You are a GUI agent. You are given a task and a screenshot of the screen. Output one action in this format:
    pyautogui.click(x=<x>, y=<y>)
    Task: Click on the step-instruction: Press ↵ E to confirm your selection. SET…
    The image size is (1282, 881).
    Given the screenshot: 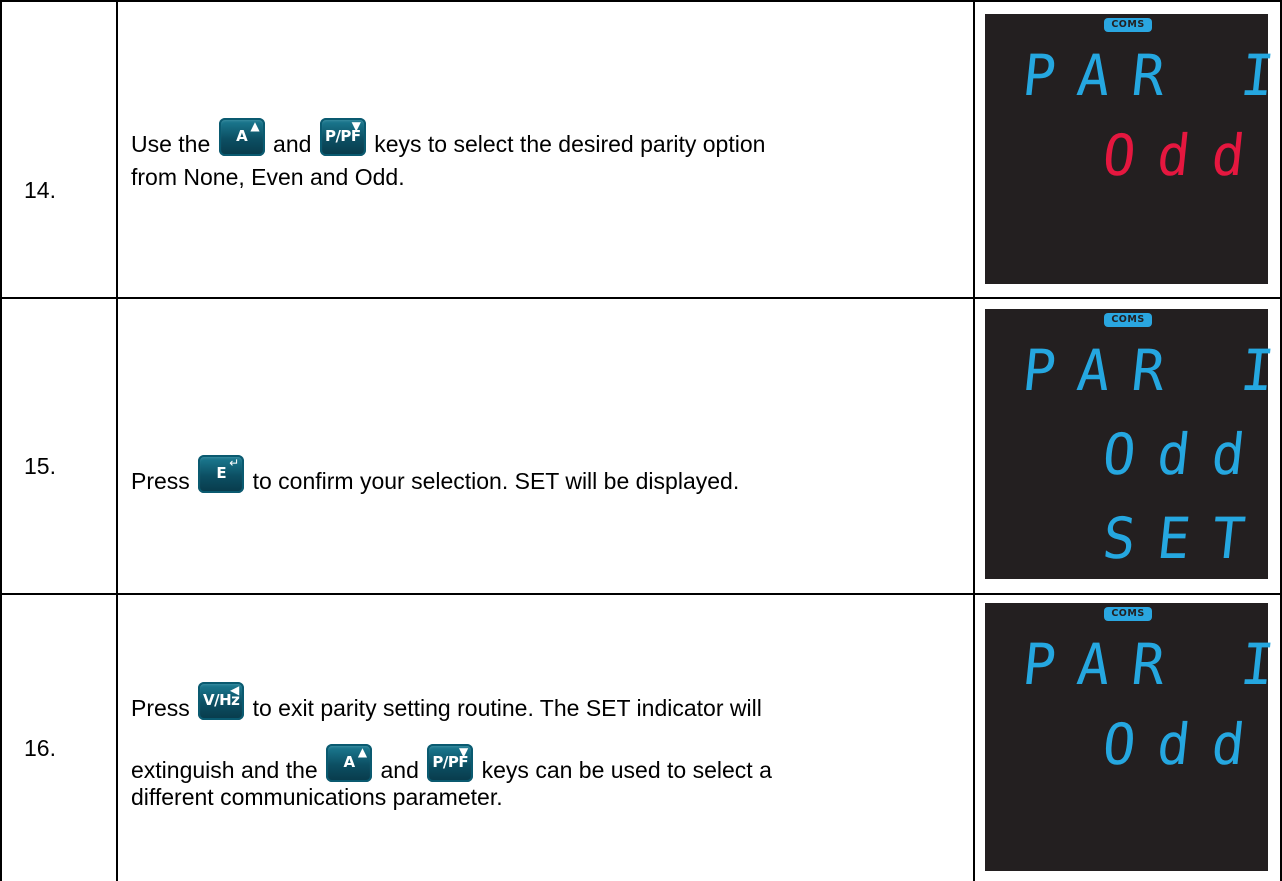 What is the action you would take?
    pyautogui.click(x=541, y=475)
    